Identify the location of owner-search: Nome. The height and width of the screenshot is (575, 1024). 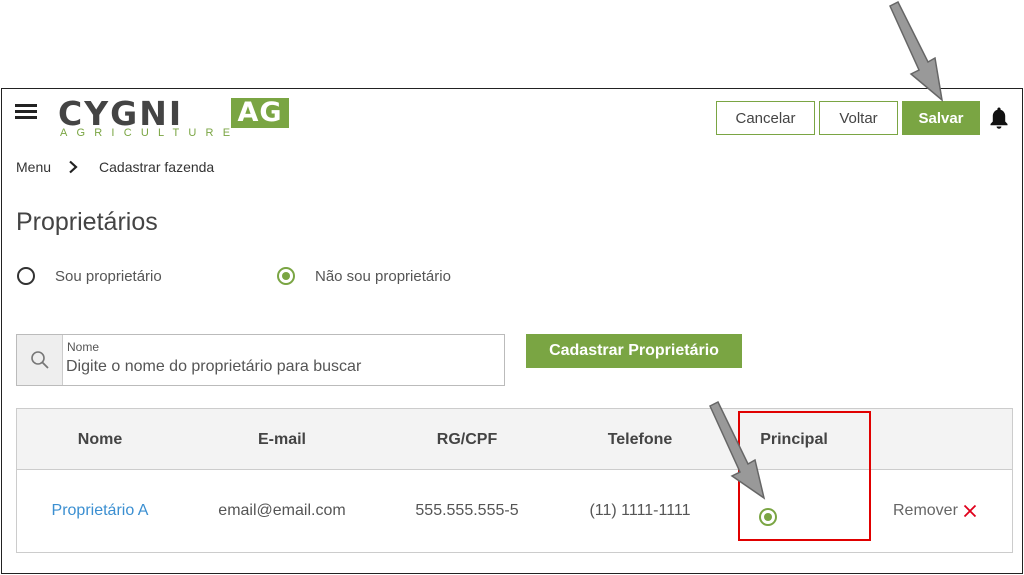
(260, 360).